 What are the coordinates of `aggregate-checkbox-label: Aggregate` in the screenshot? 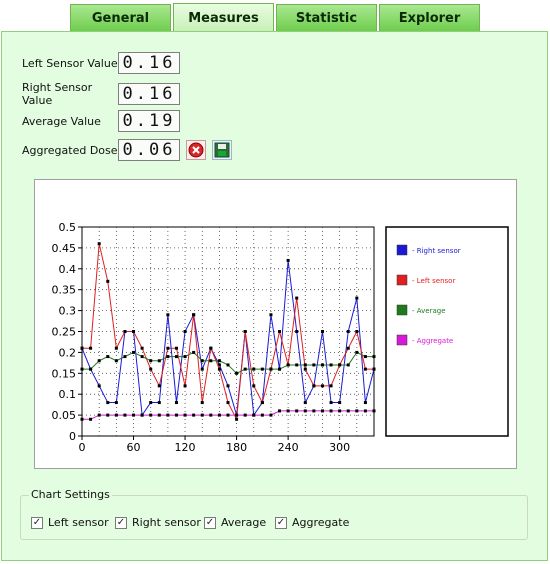 It's located at (321, 522).